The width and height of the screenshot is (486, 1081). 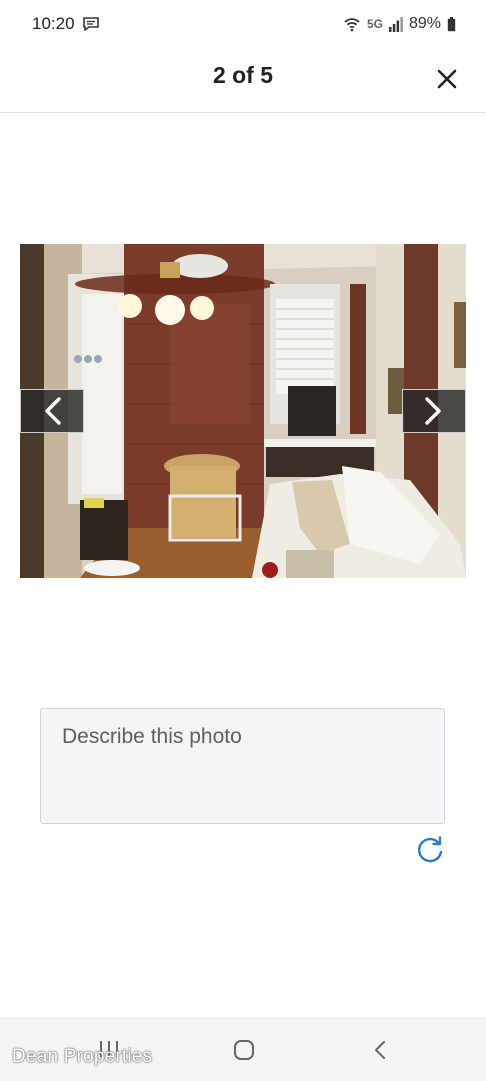 I want to click on previous-photo-button, so click(x=52, y=411).